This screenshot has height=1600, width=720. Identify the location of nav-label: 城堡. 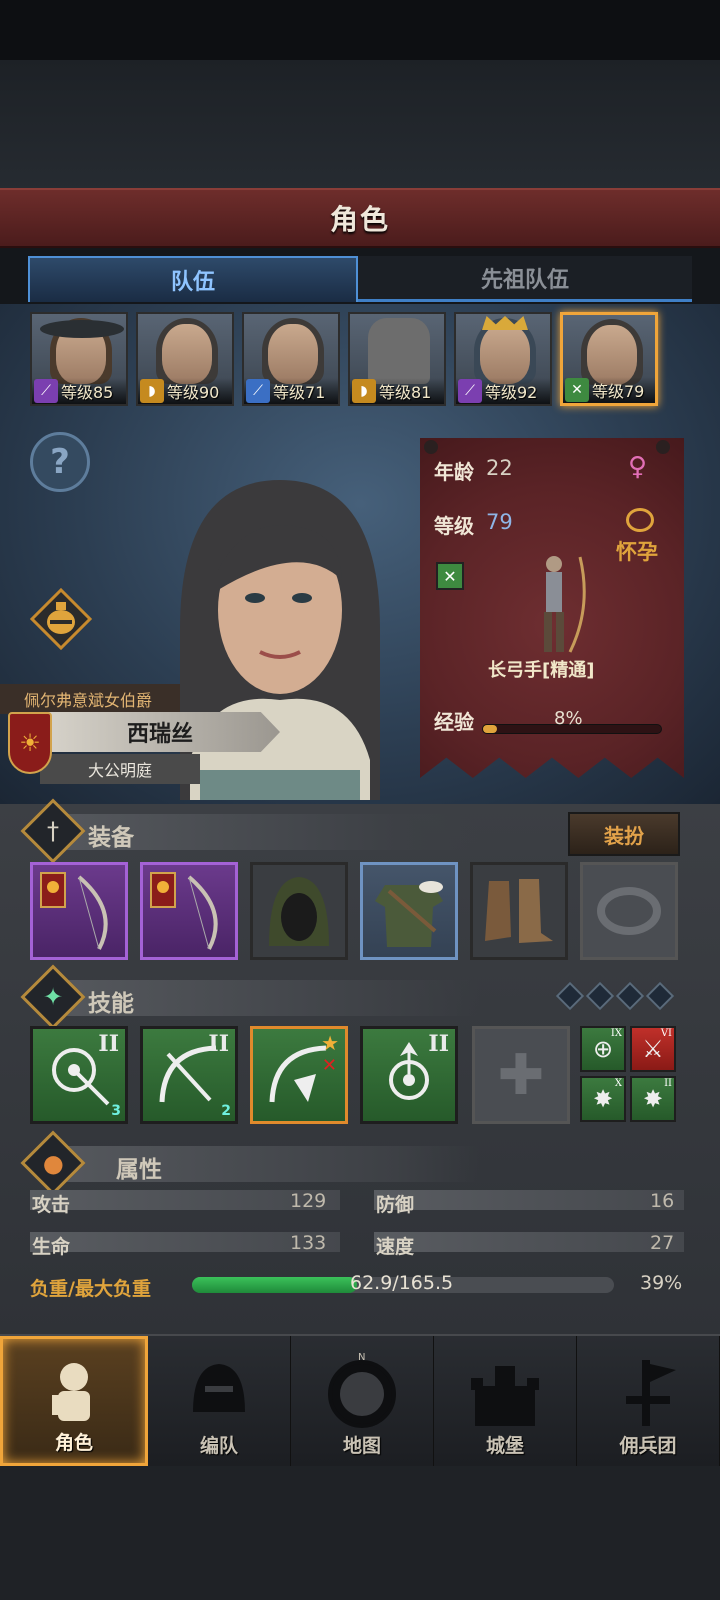
(504, 1446).